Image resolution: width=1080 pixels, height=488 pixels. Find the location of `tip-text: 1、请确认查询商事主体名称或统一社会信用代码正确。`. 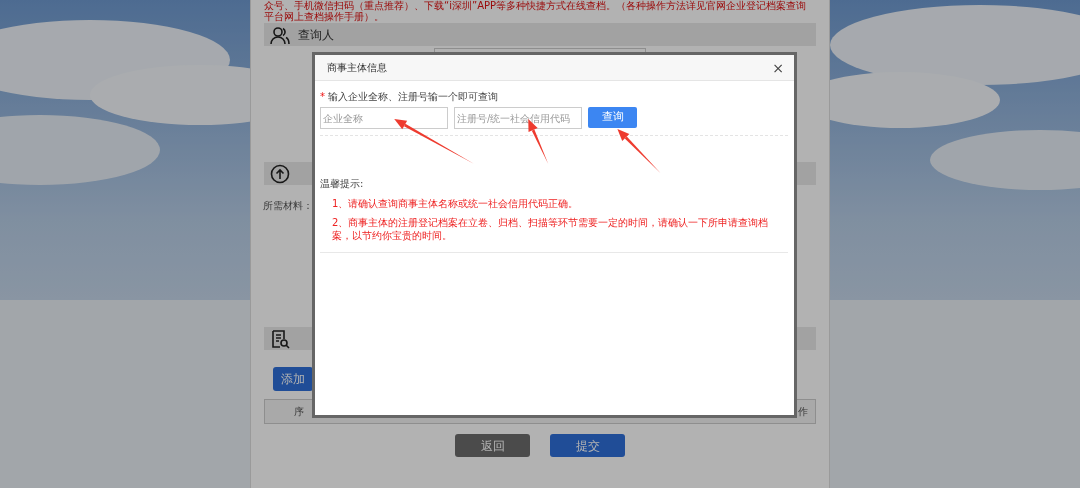

tip-text: 1、请确认查询商事主体名称或统一社会信用代码正确。 is located at coordinates (456, 203).